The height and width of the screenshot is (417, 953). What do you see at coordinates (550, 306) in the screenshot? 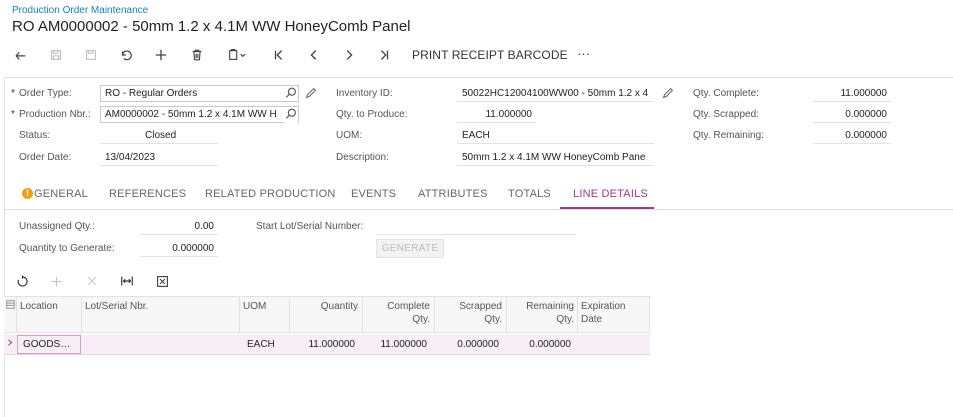
I see `column-header-line: Remaining` at bounding box center [550, 306].